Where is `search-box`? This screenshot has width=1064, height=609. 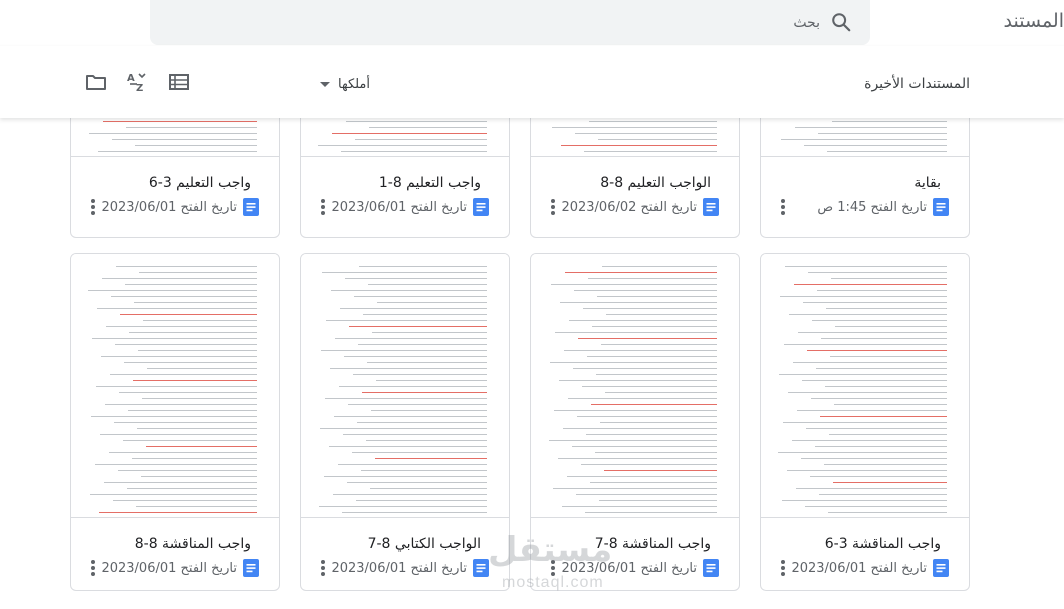
search-box is located at coordinates (510, 22).